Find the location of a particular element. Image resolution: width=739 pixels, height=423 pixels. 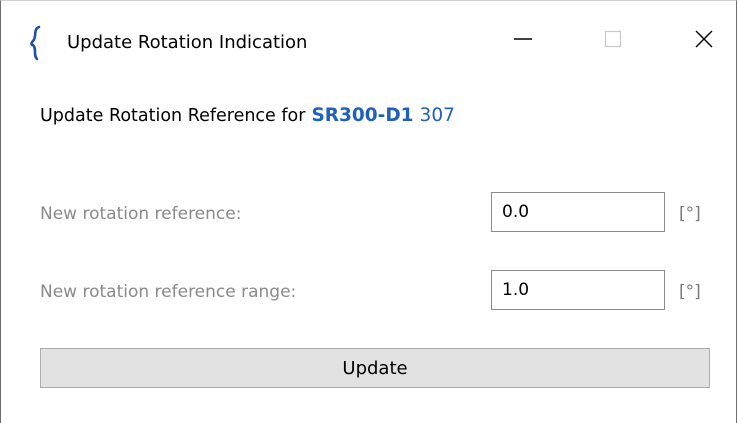

rotation-reference-unit: [°] is located at coordinates (690, 214).